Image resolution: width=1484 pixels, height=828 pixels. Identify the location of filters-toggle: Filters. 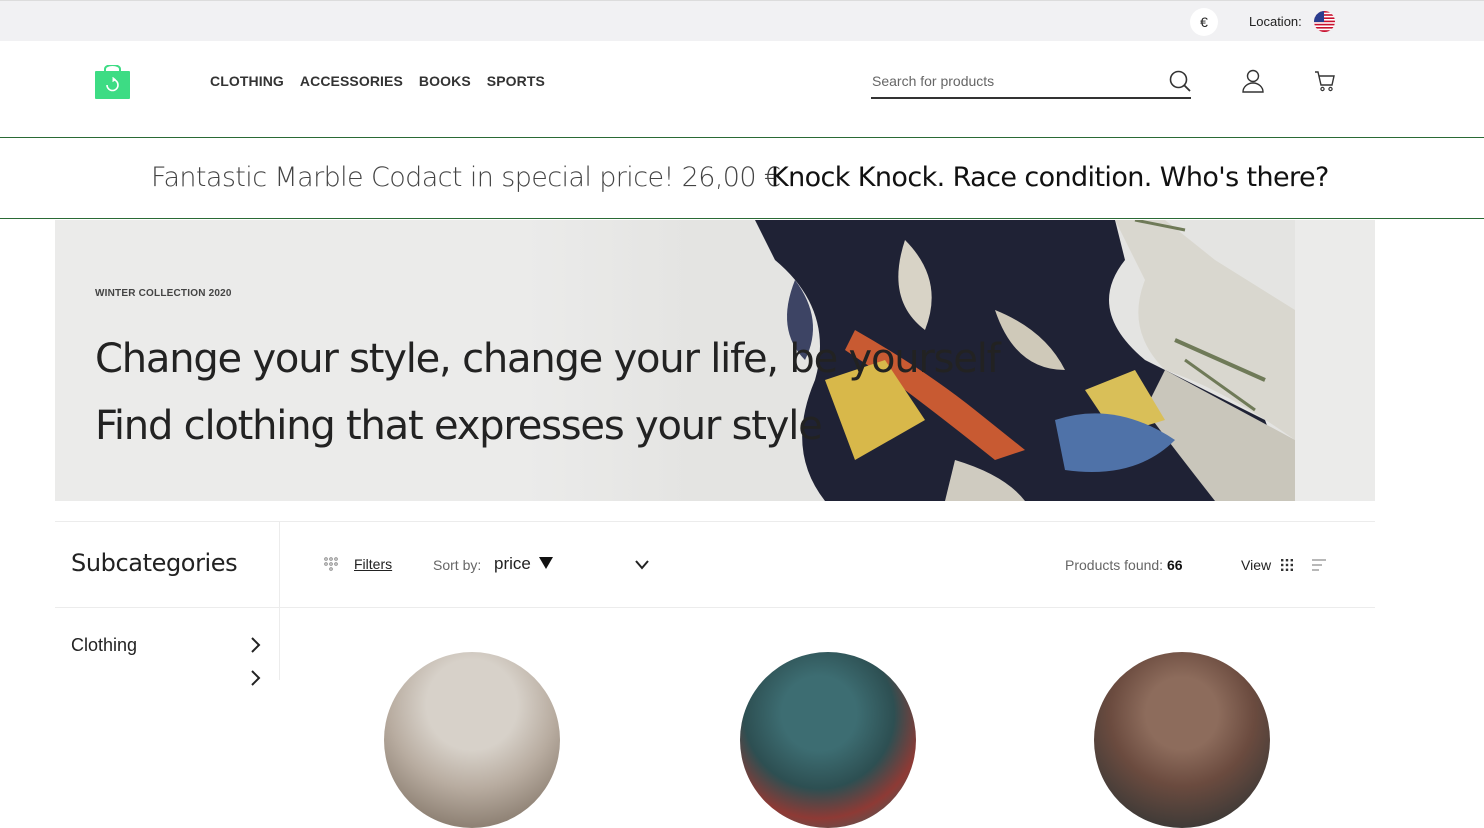
(358, 564).